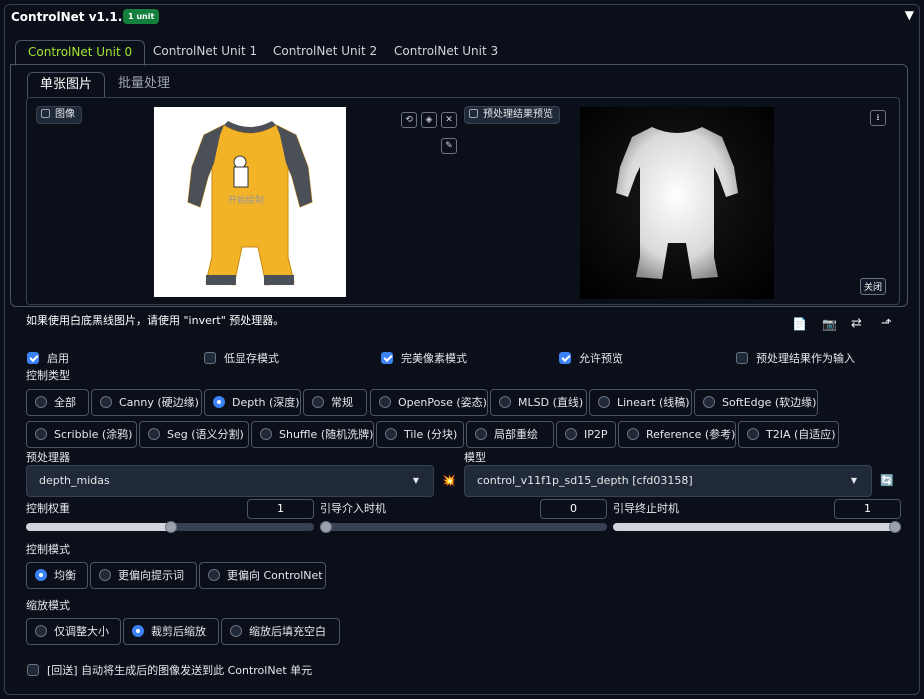  Describe the element at coordinates (873, 286) in the screenshot. I see `close-preview-button: 关闭` at that location.